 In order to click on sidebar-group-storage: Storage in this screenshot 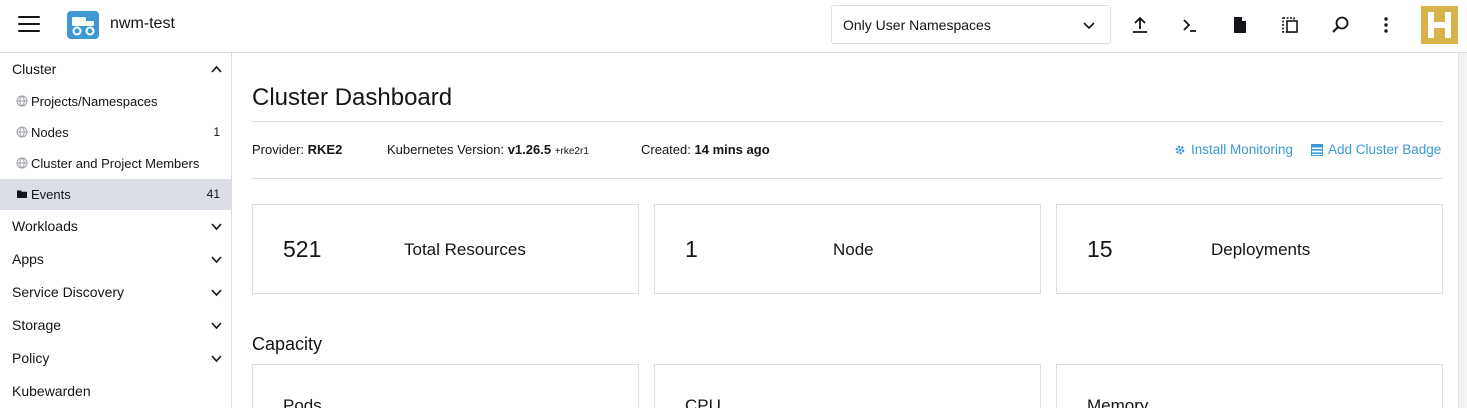, I will do `click(116, 325)`.